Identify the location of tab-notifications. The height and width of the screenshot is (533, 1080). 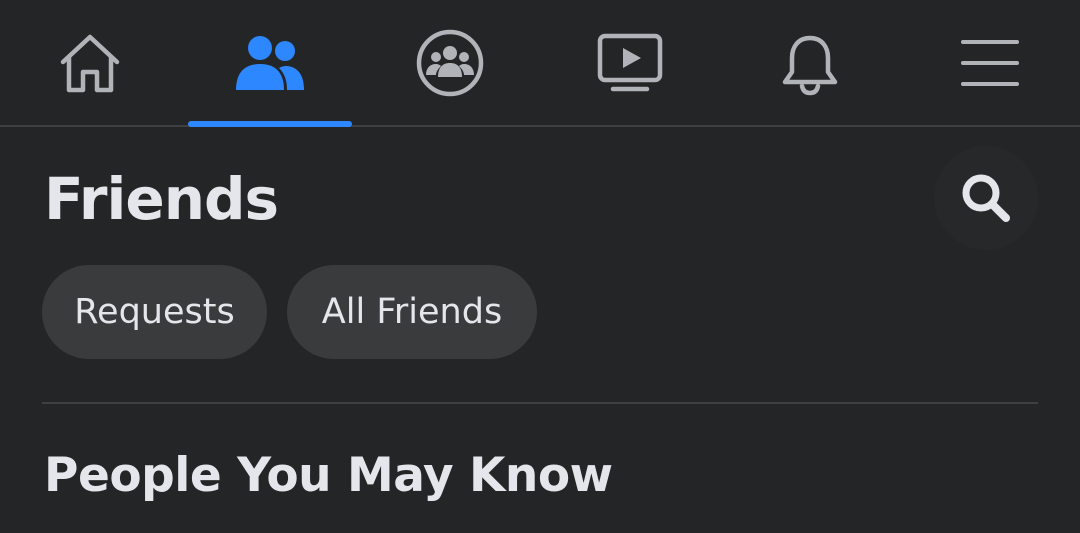
(810, 62).